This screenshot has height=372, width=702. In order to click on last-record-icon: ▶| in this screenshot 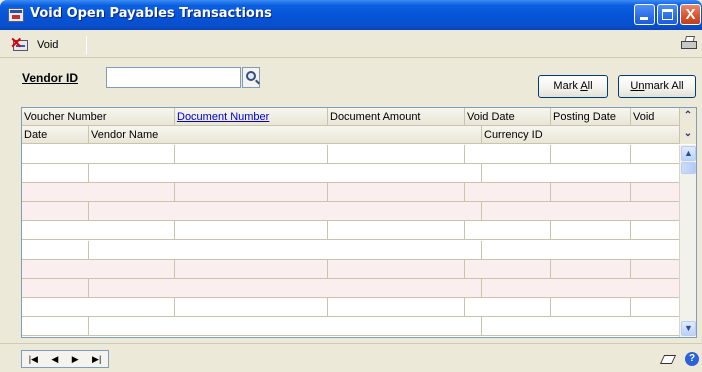, I will do `click(96, 359)`.